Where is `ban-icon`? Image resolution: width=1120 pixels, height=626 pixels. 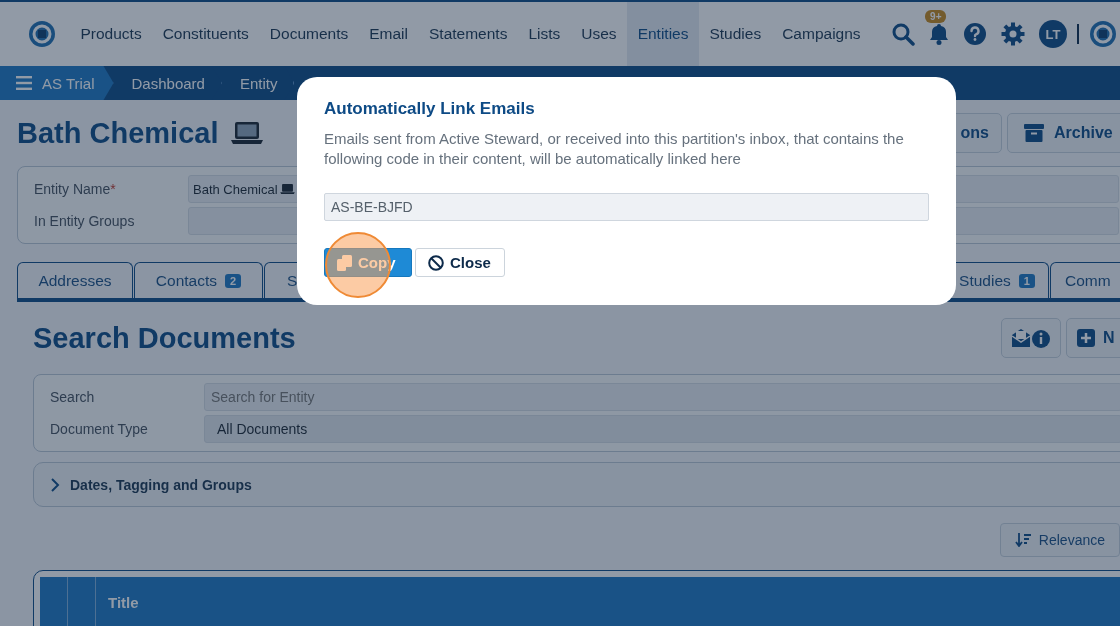 ban-icon is located at coordinates (436, 262).